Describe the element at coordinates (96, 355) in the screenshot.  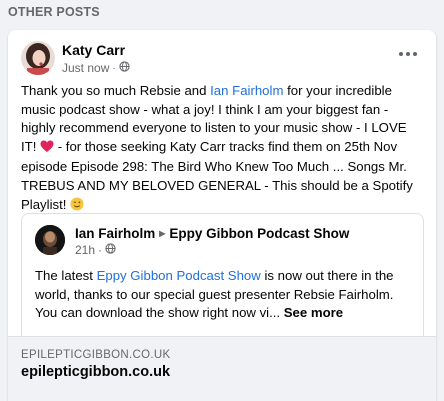
I see `link-preview-domain: EPILEPTICGIBBON.CO.UK` at that location.